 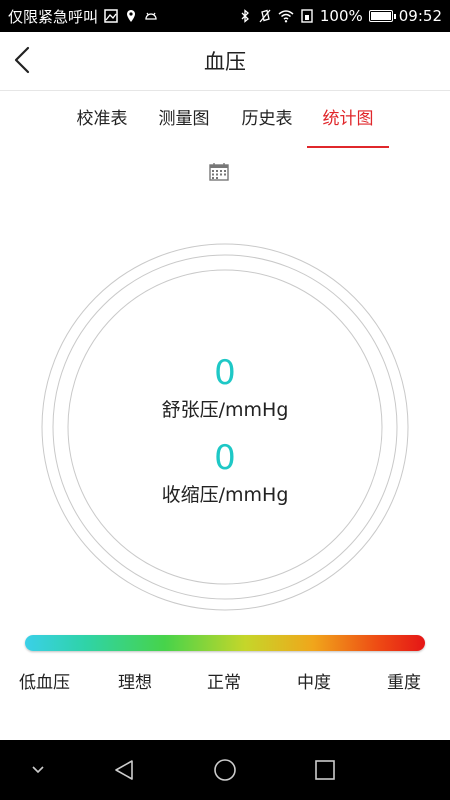 What do you see at coordinates (225, 373) in the screenshot?
I see `diastolic-value: 0` at bounding box center [225, 373].